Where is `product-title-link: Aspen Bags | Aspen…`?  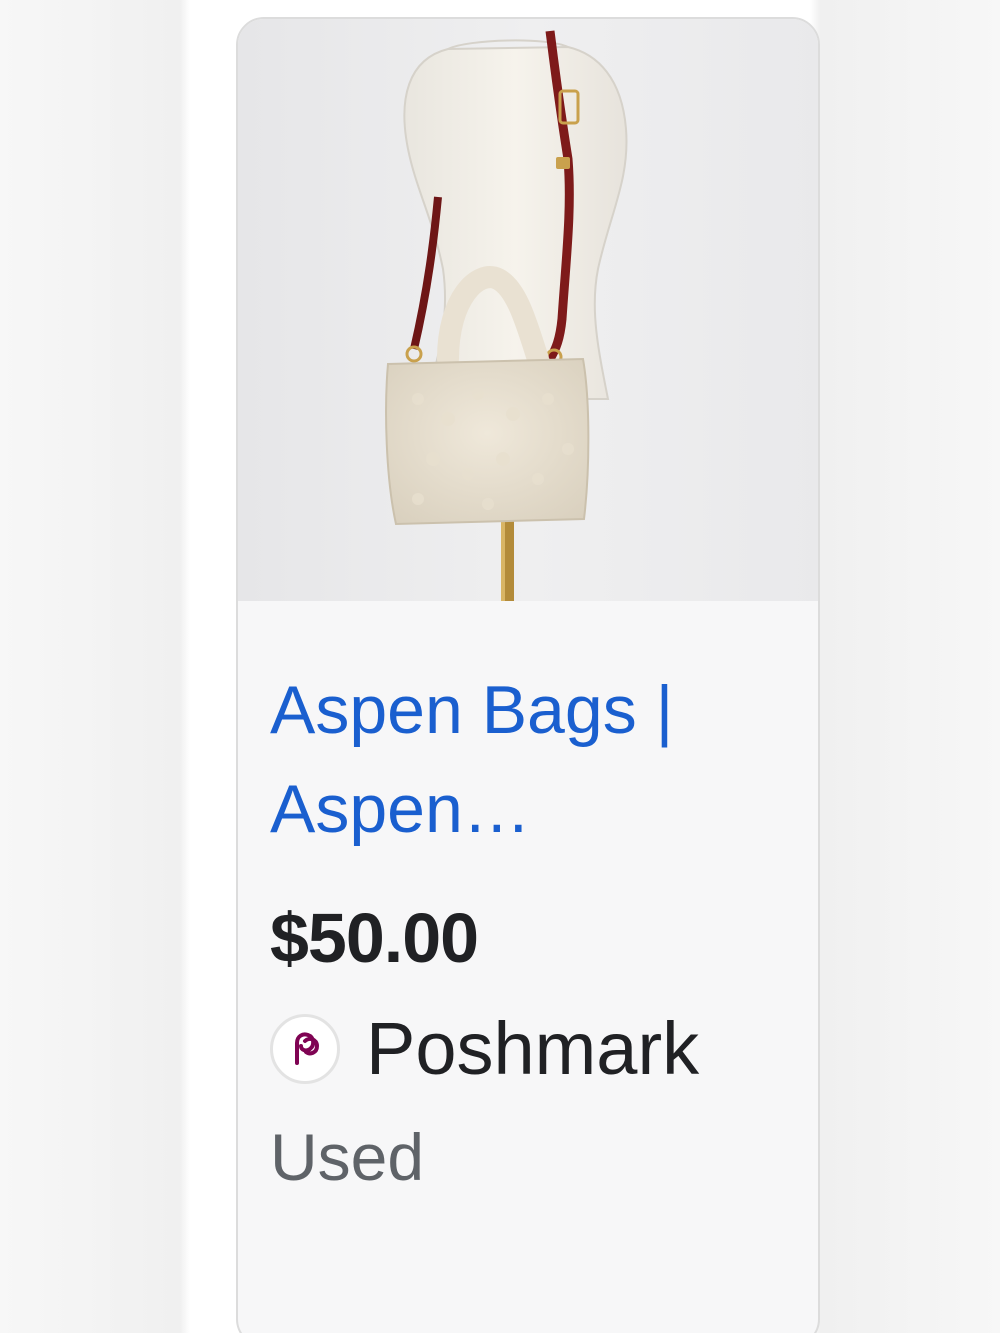
product-title-link: Aspen Bags | Aspen… is located at coordinates (528, 759).